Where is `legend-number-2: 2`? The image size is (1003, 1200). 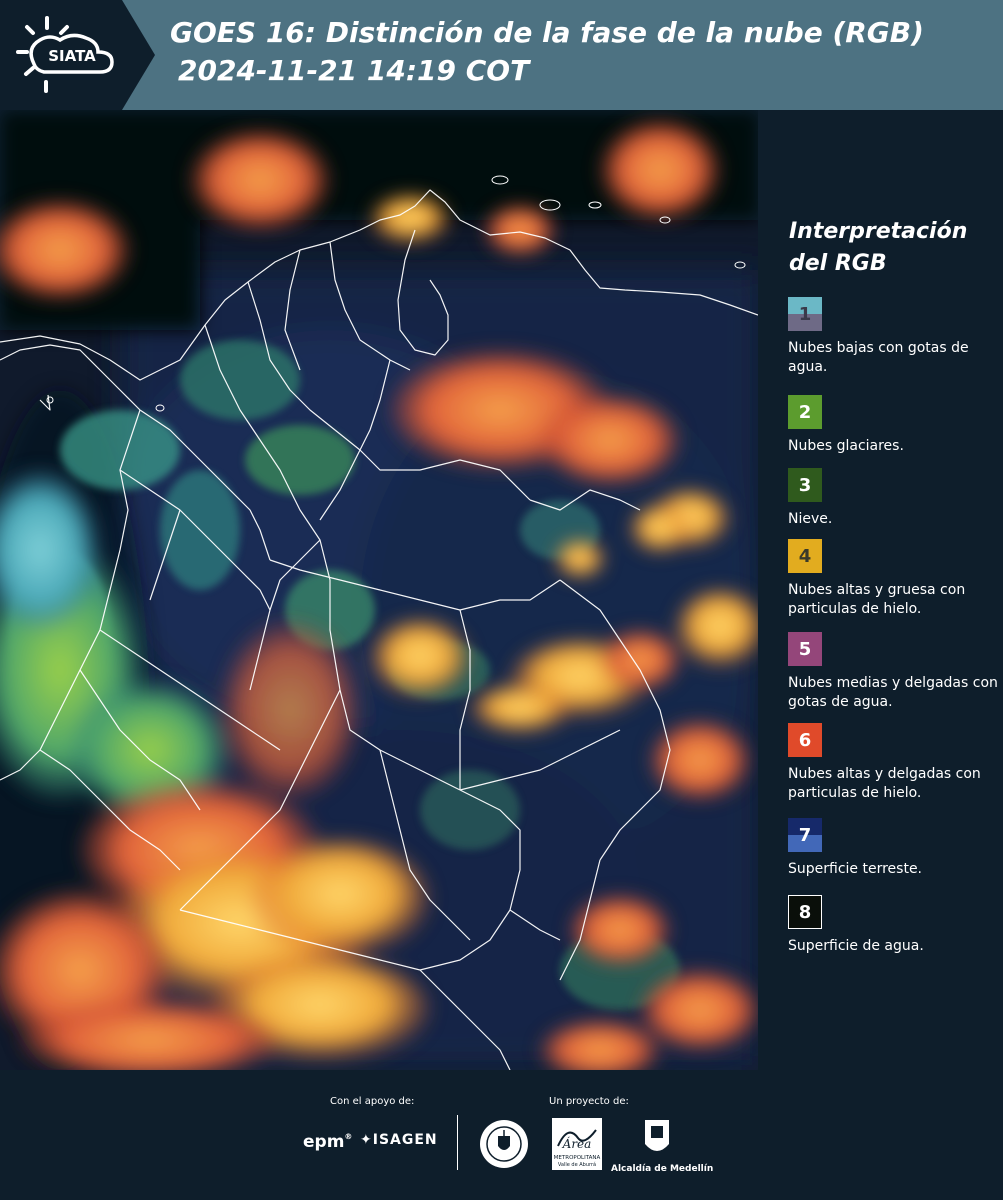 legend-number-2: 2 is located at coordinates (805, 412).